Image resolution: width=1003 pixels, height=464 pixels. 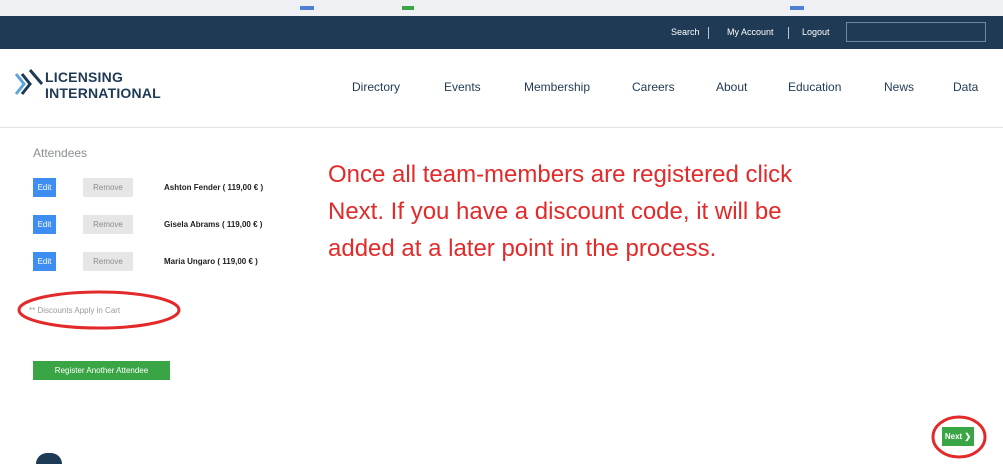 I want to click on register-another-attendee-button: Register Another Attendee, so click(x=101, y=370).